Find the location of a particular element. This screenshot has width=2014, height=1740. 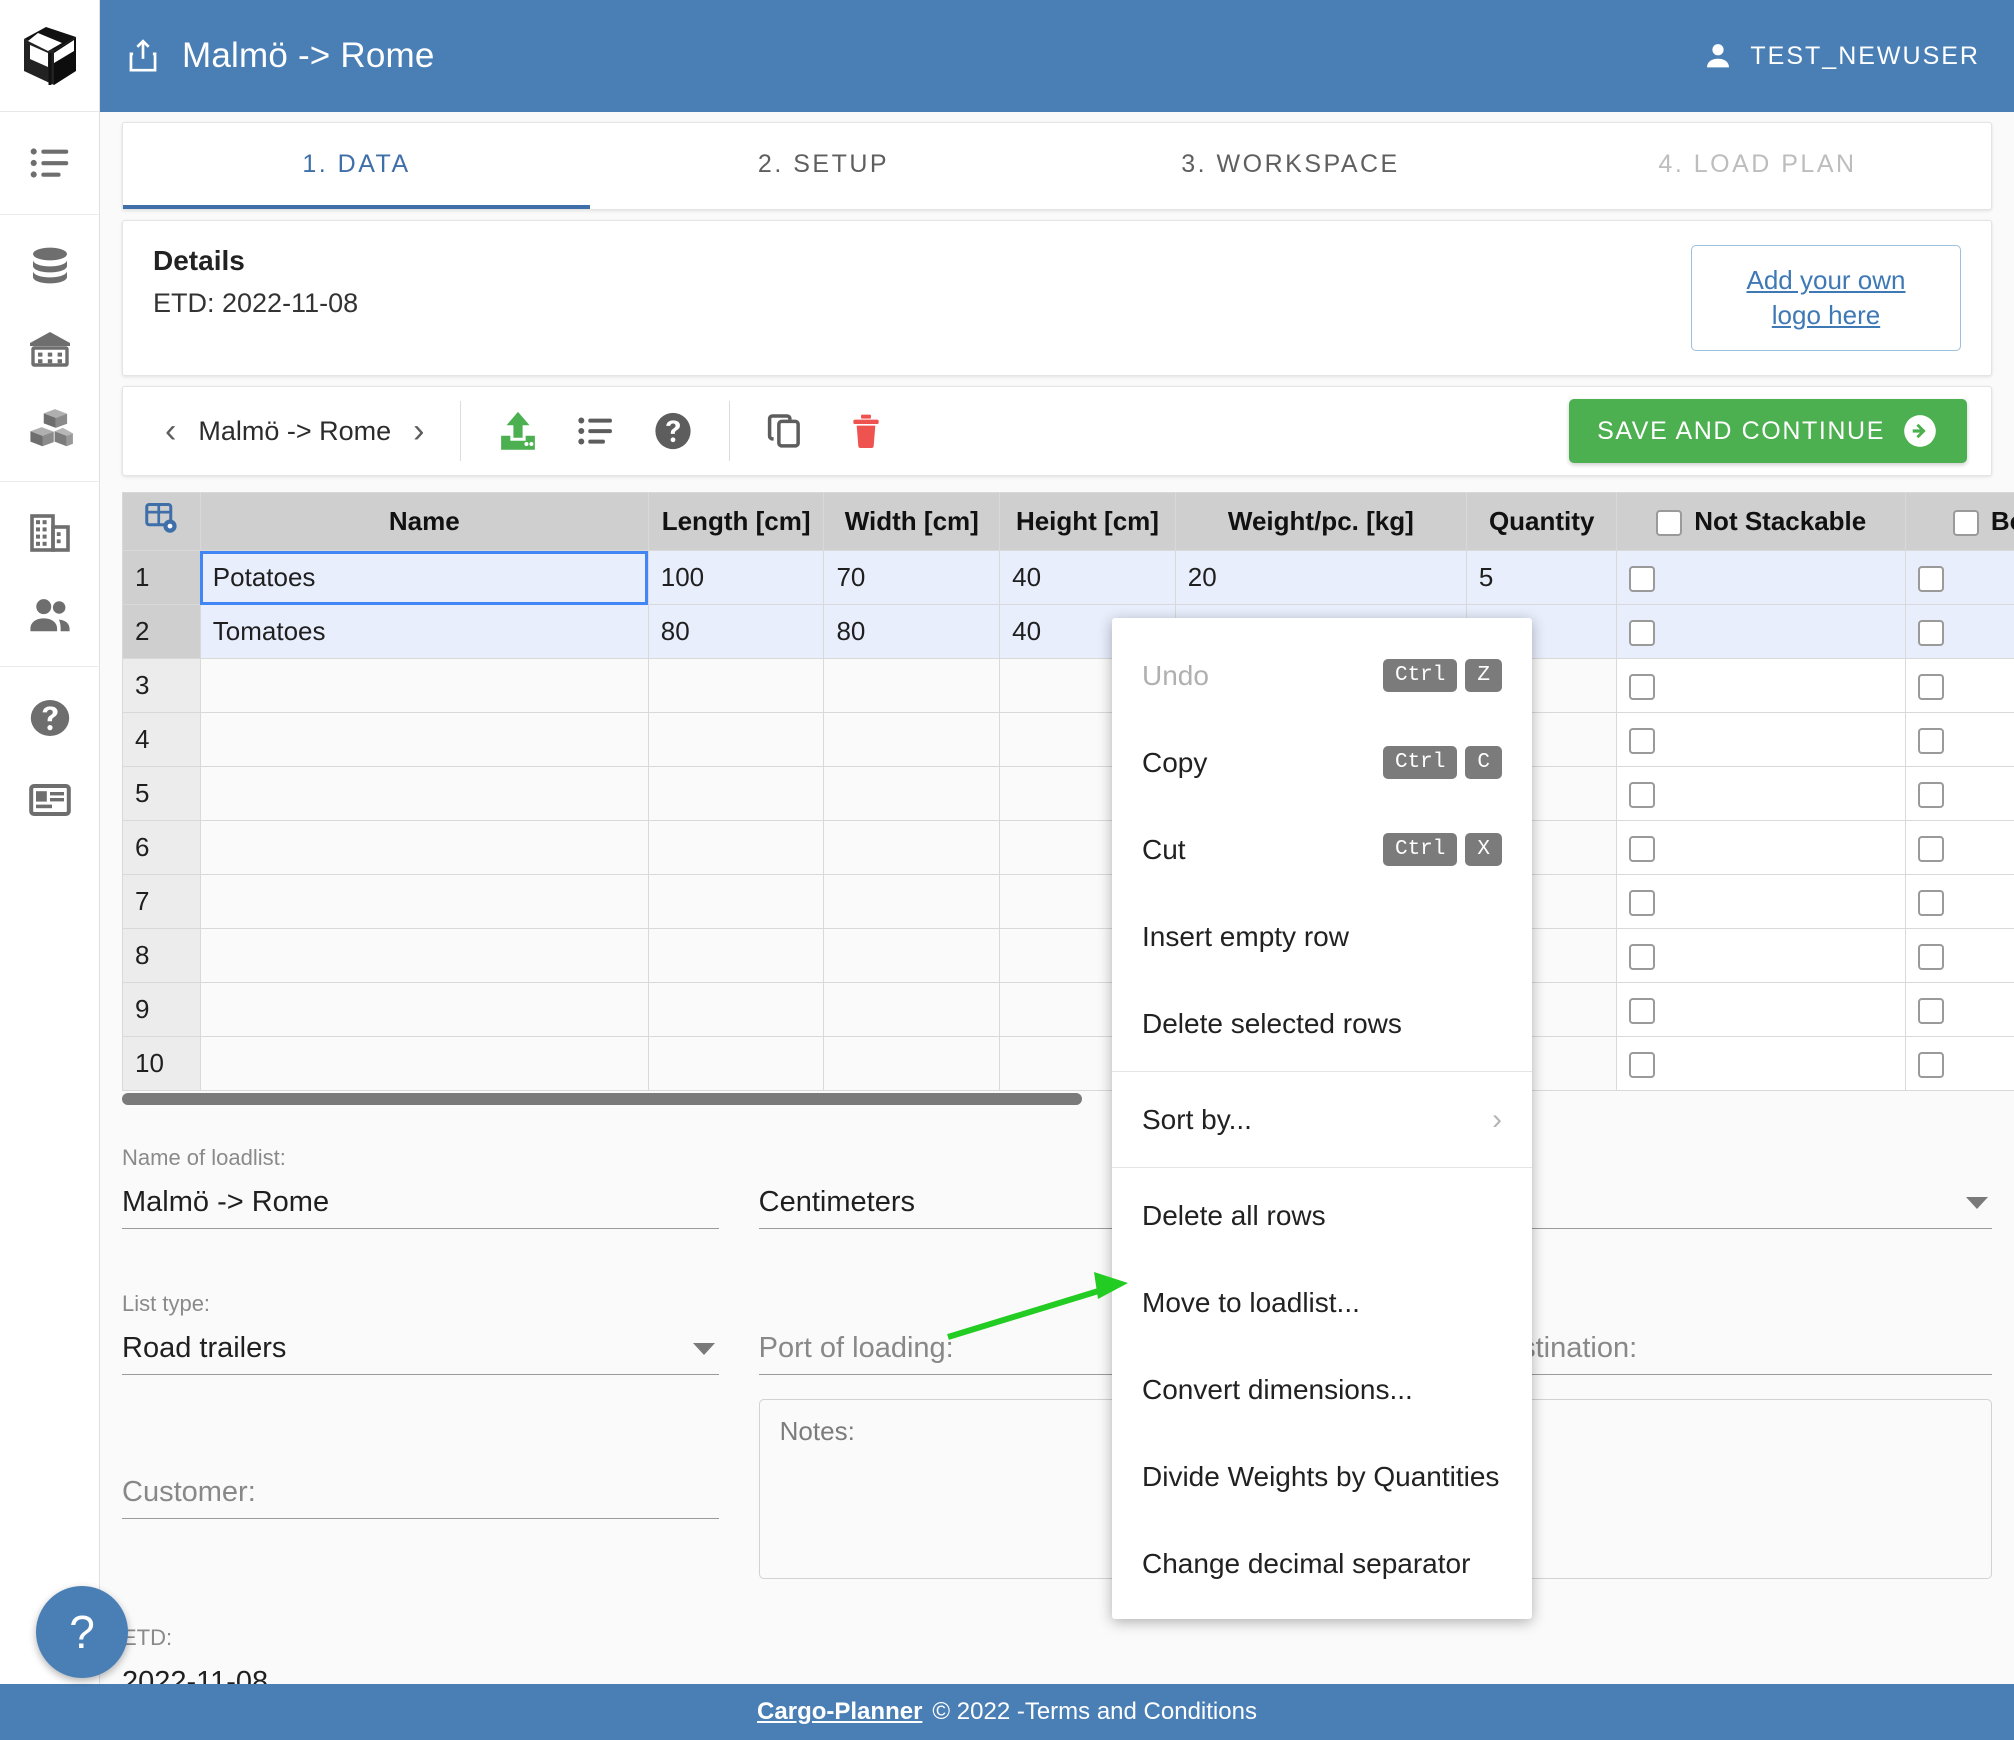

col-length: Length [cm] is located at coordinates (736, 521).